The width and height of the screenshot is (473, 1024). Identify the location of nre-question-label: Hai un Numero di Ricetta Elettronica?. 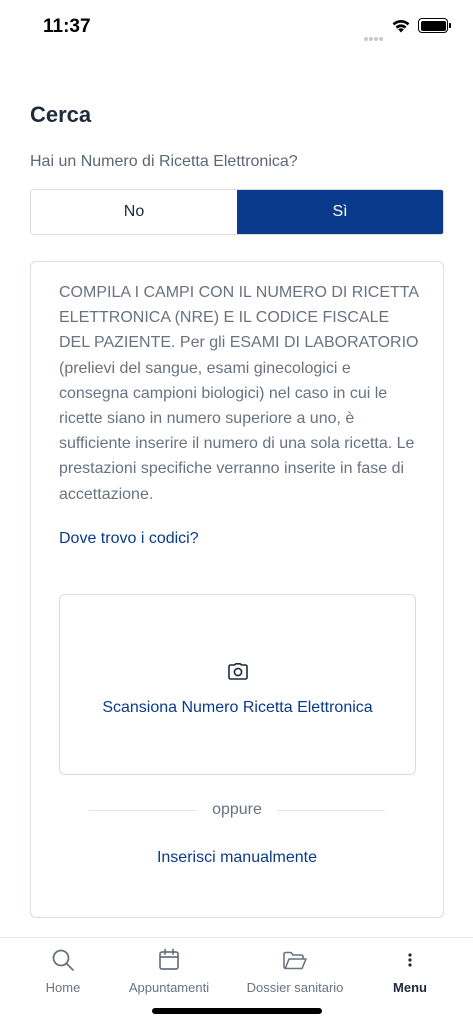
(164, 161).